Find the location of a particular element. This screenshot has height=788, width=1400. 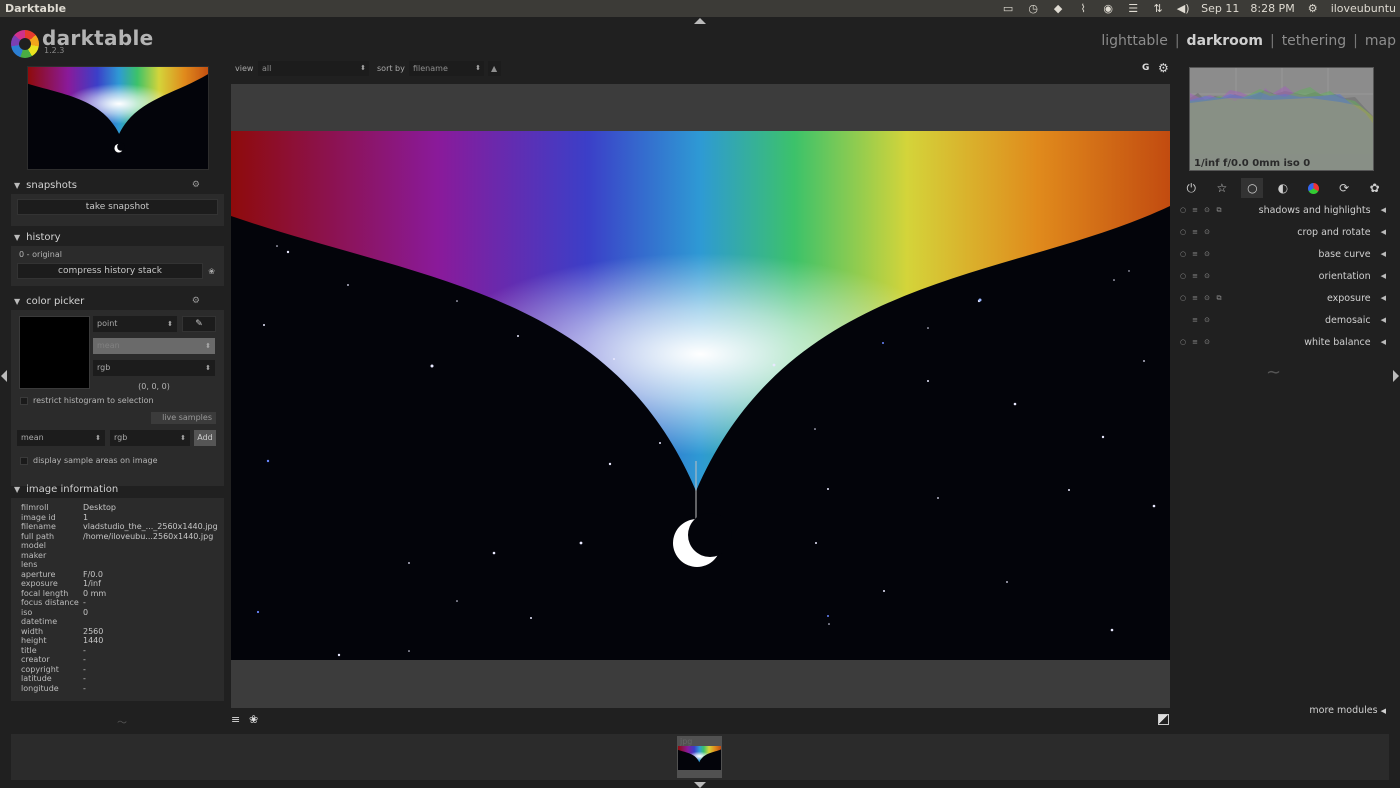

info-value: Desktop is located at coordinates (99, 507).